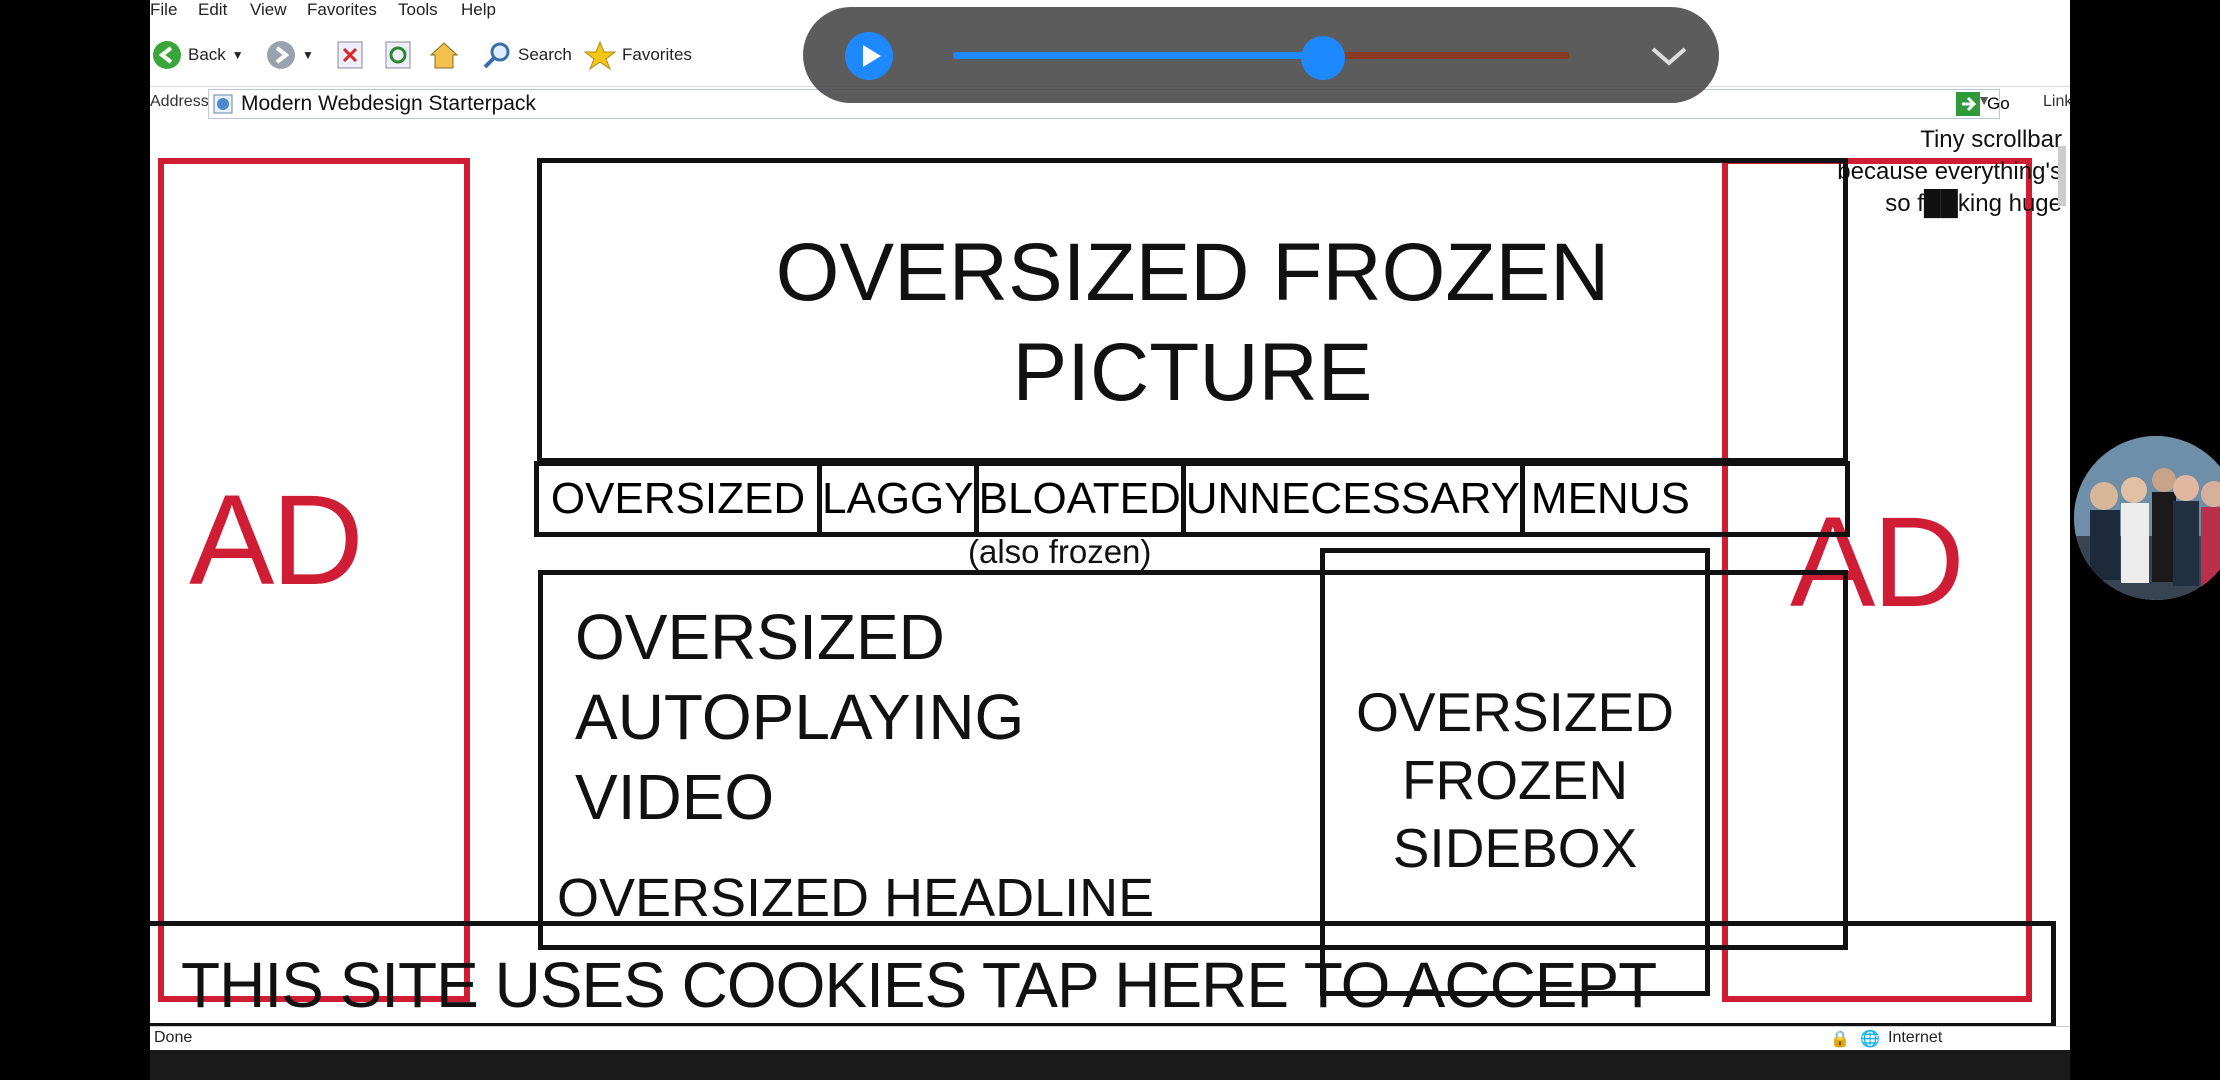 The image size is (2220, 1080). What do you see at coordinates (1138, 55) in the screenshot?
I see `seek-bar-played` at bounding box center [1138, 55].